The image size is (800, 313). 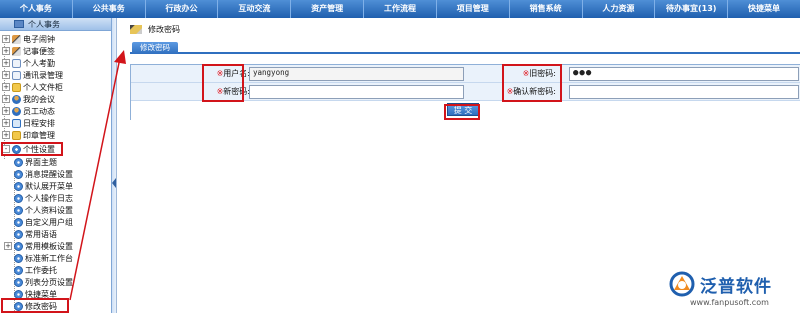 I want to click on meeting-icon, so click(x=16, y=99).